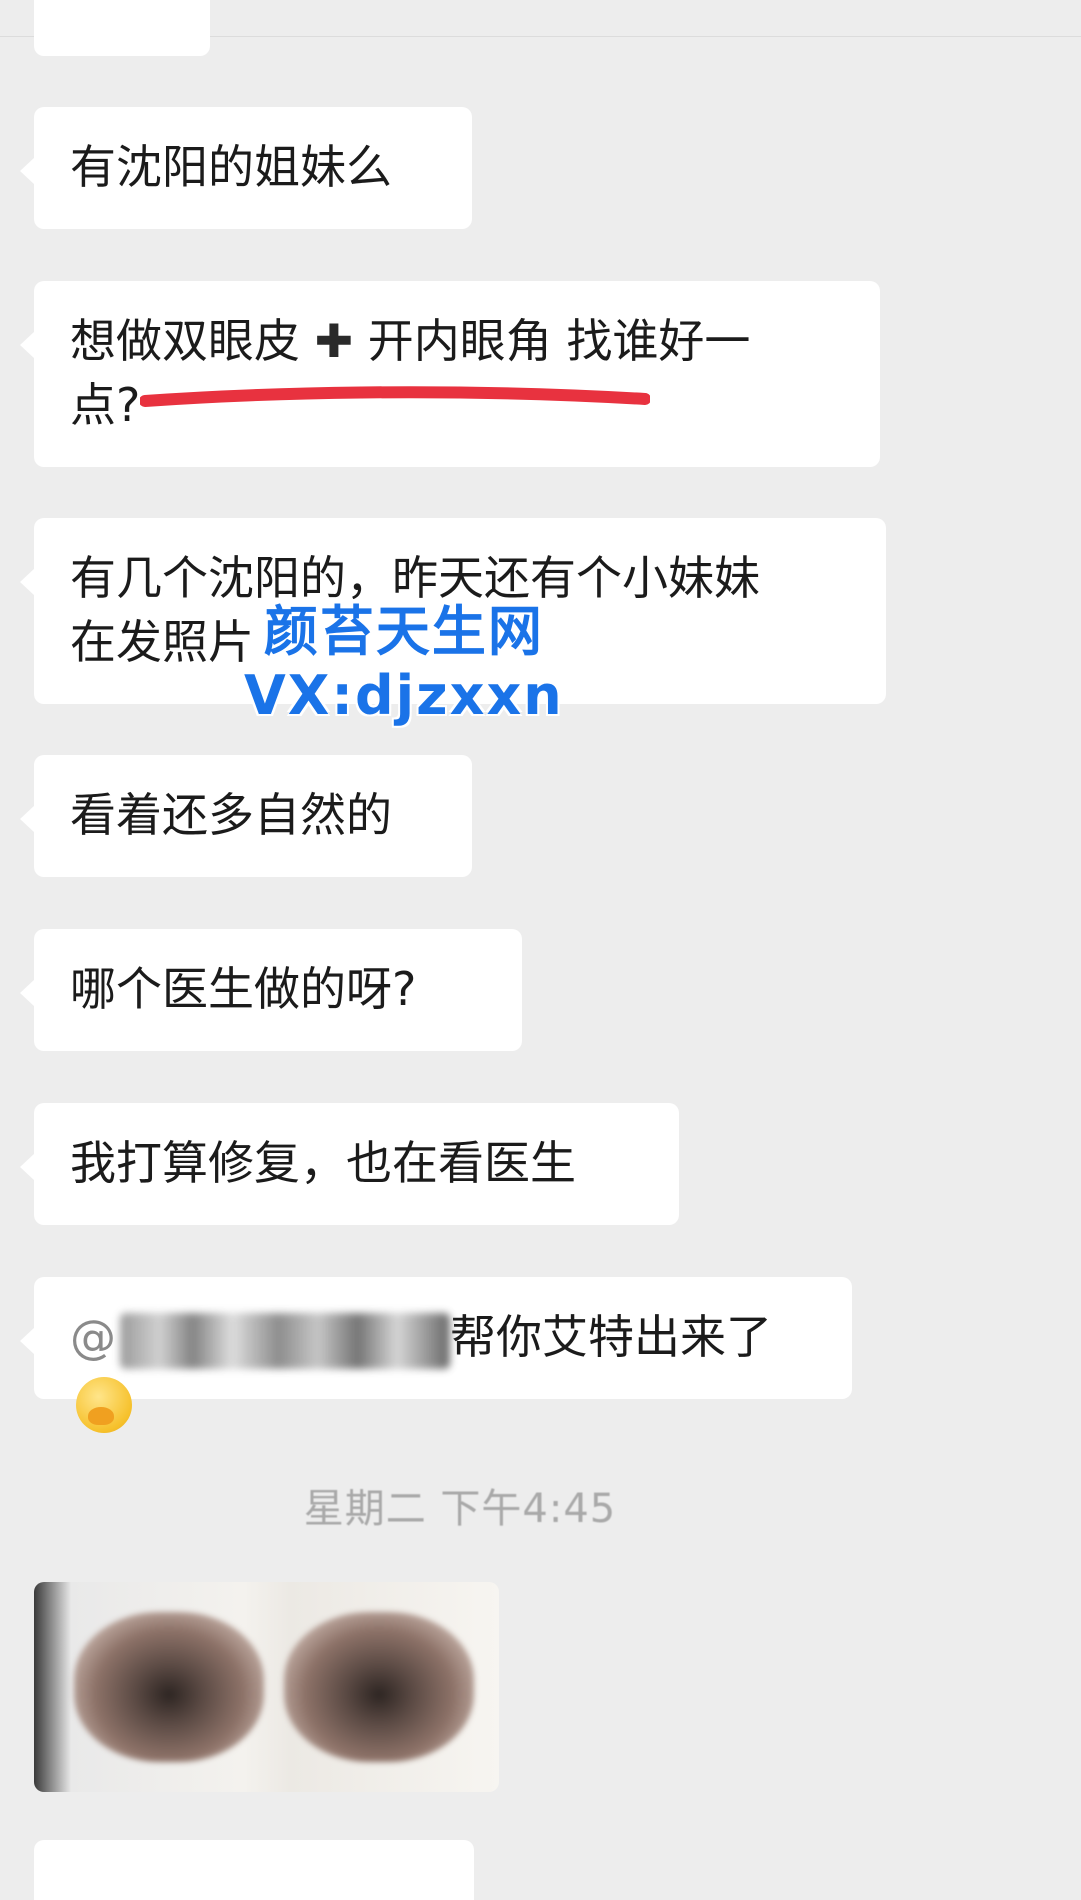 Image resolution: width=1081 pixels, height=1900 pixels. Describe the element at coordinates (395, 396) in the screenshot. I see `red-underline-annotation` at that location.